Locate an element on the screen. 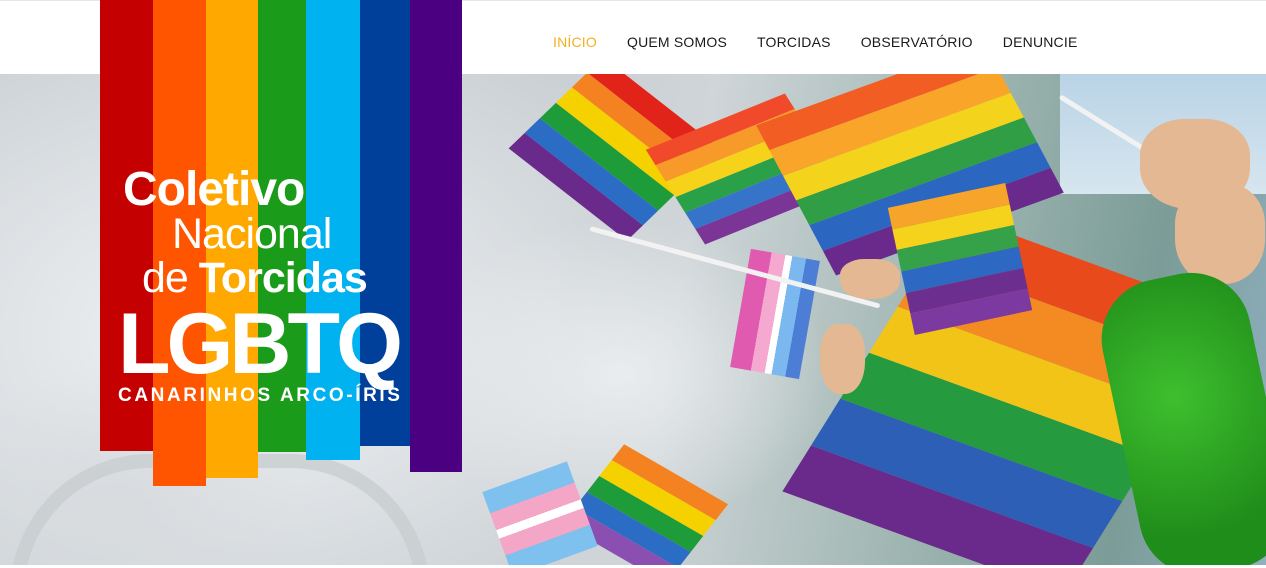 The height and width of the screenshot is (568, 1266). nav-link-denuncie: DENUNCIE is located at coordinates (1040, 42).